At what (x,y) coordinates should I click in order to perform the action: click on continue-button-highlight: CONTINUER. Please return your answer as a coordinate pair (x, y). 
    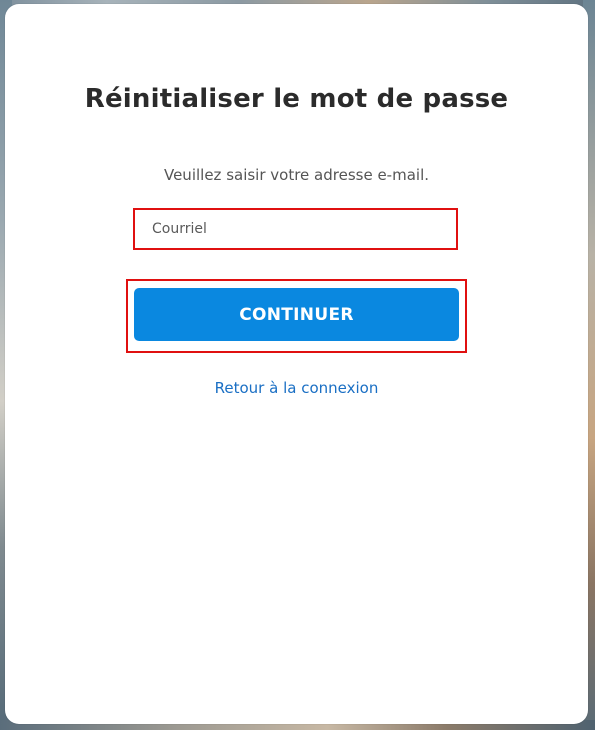
    Looking at the image, I should click on (296, 316).